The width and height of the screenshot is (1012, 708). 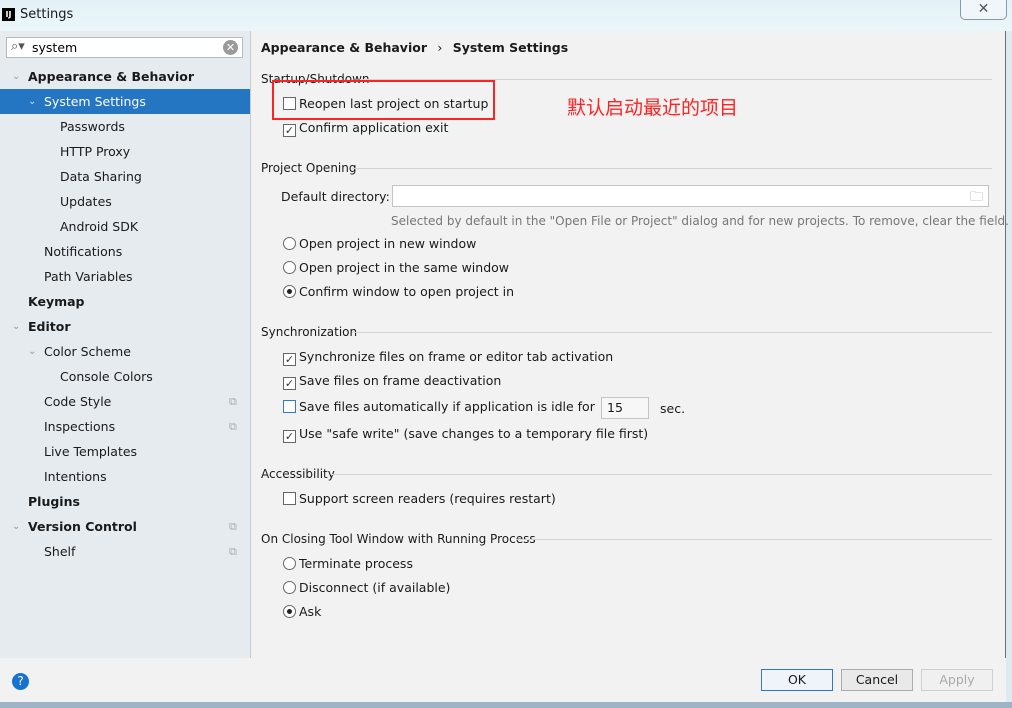 What do you see at coordinates (335, 196) in the screenshot?
I see `default-directory-label: Default directory:` at bounding box center [335, 196].